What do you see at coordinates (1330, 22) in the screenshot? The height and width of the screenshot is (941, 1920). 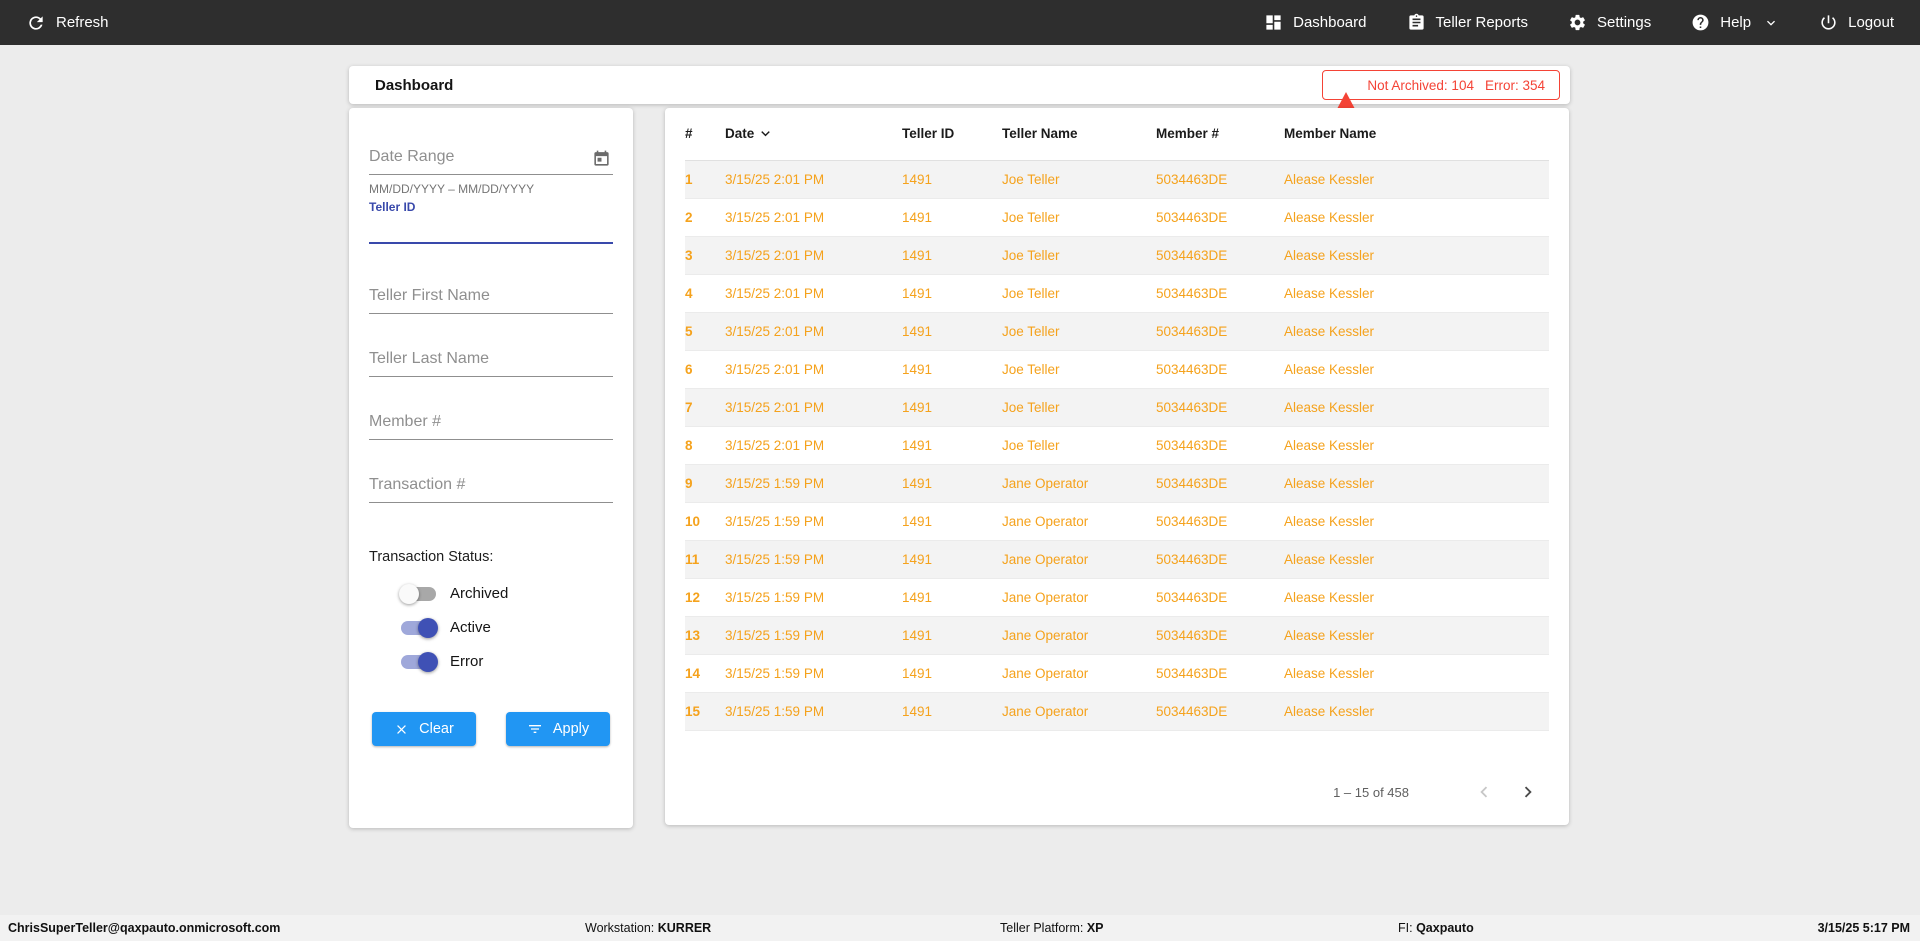 I see `nav-dashboard-label: Dashboard` at bounding box center [1330, 22].